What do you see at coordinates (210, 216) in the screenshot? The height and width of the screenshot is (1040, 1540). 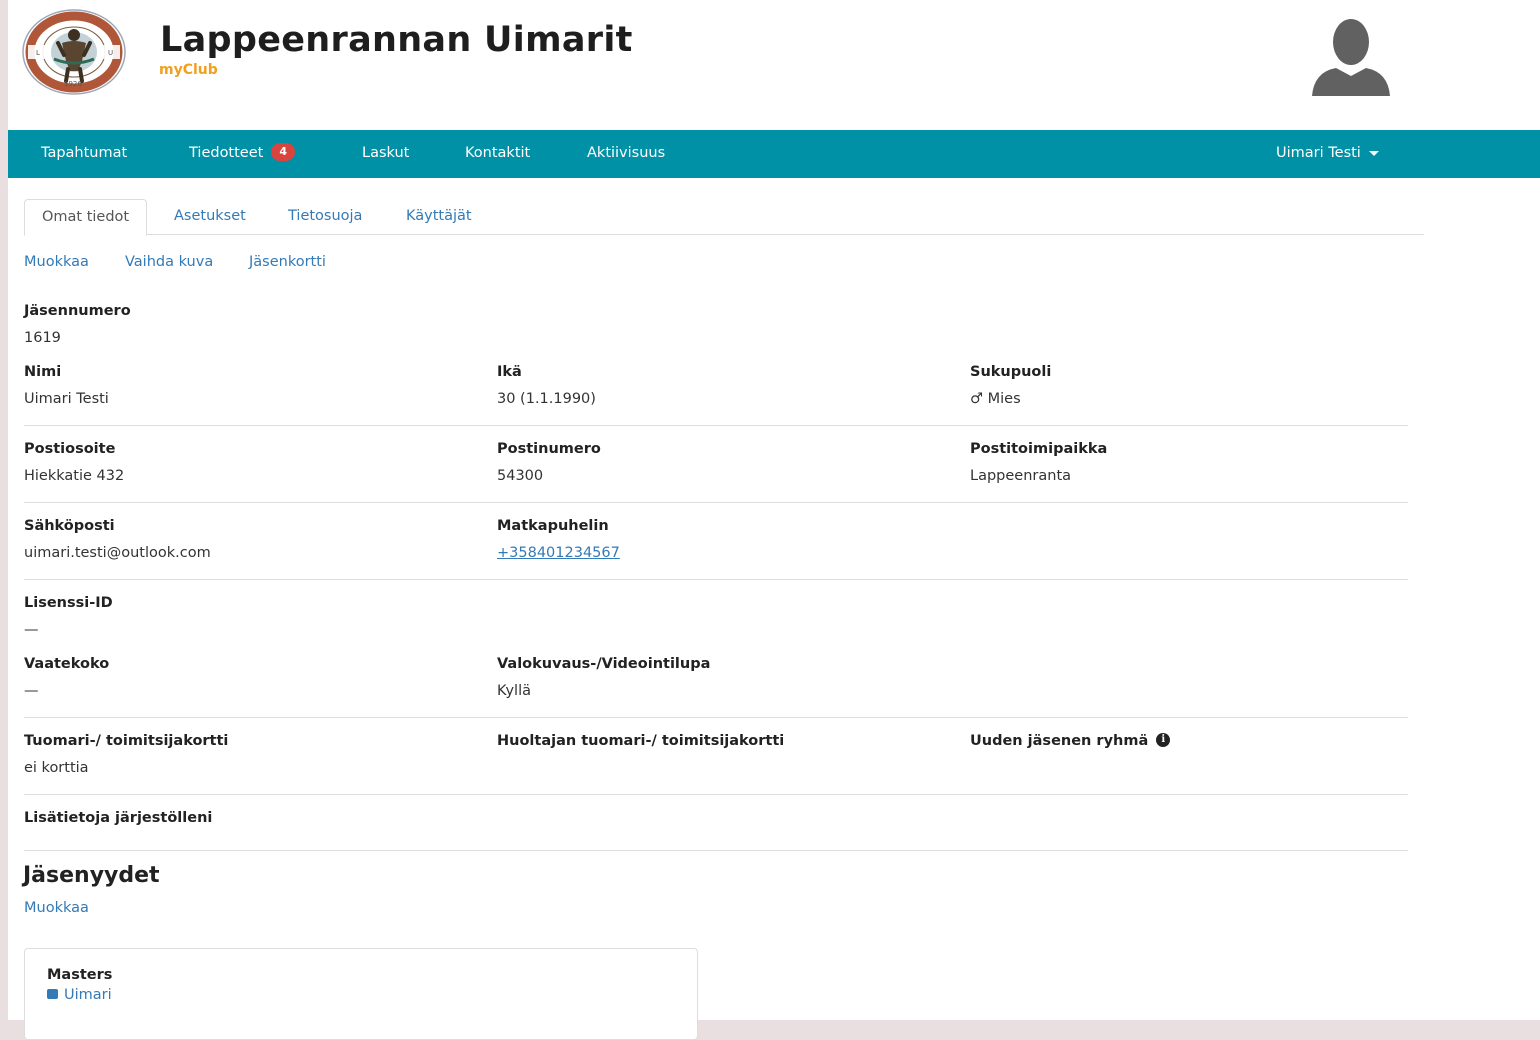 I see `tab-asetukset: Asetukset` at bounding box center [210, 216].